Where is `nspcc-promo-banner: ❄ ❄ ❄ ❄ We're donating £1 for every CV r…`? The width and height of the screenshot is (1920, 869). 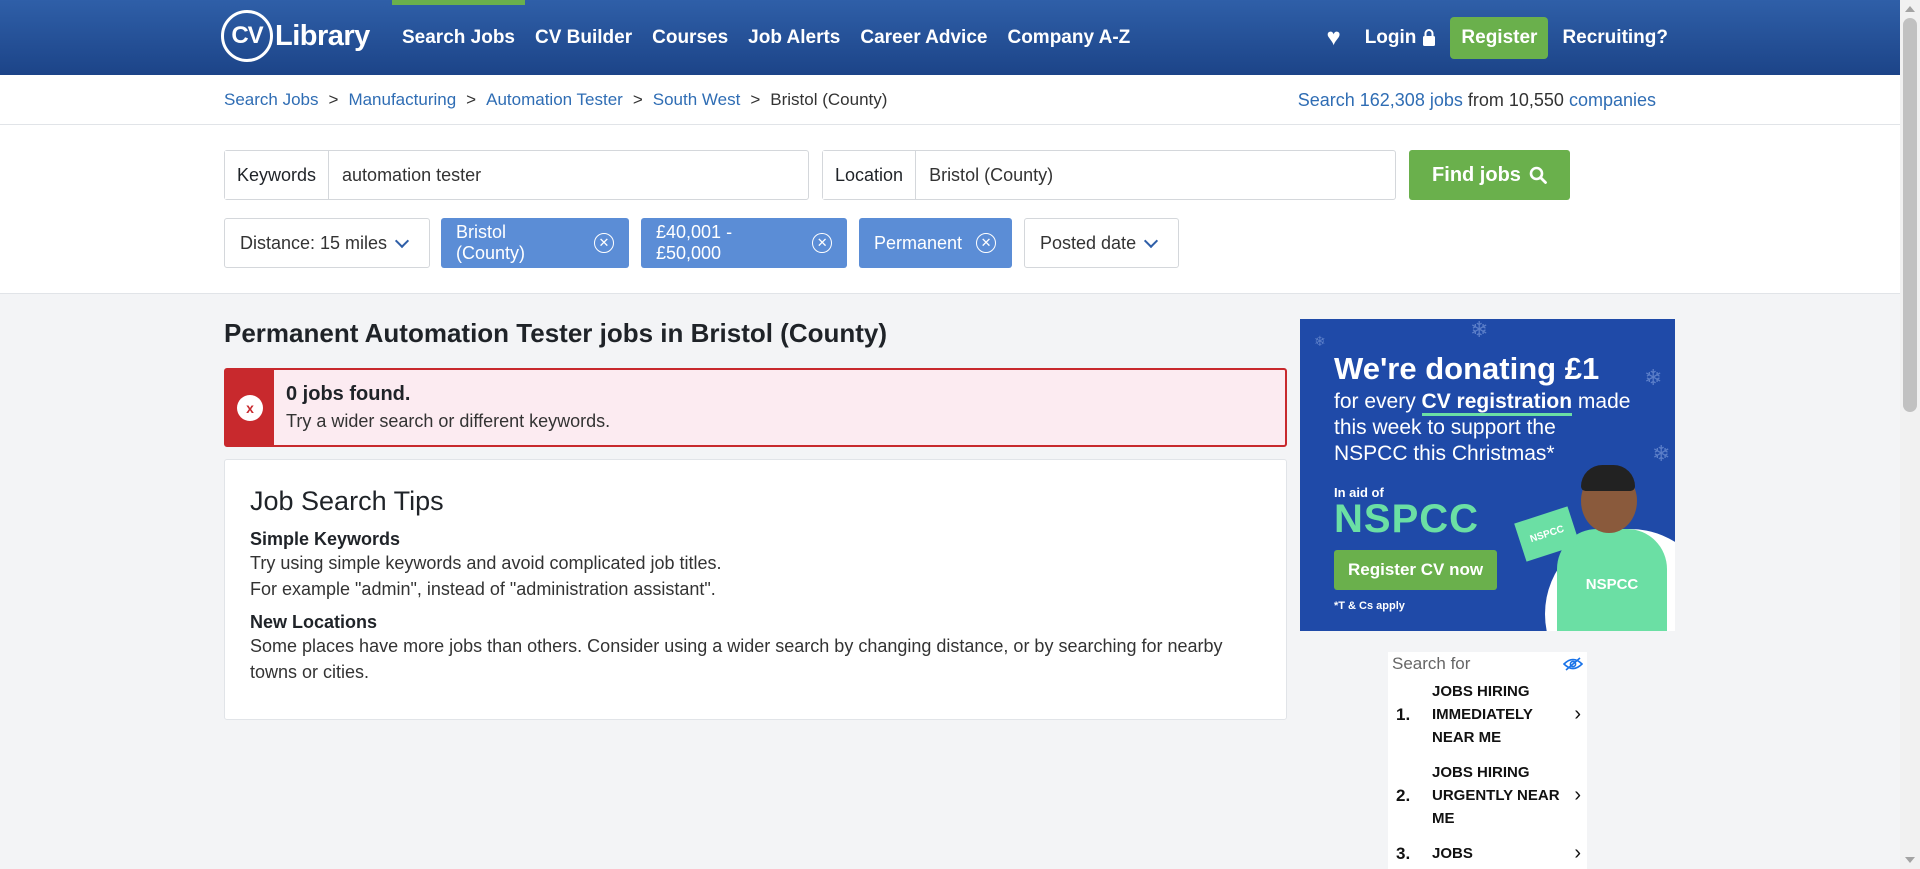
nspcc-promo-banner: ❄ ❄ ❄ ❄ We're donating £1 for every CV r… is located at coordinates (1487, 475).